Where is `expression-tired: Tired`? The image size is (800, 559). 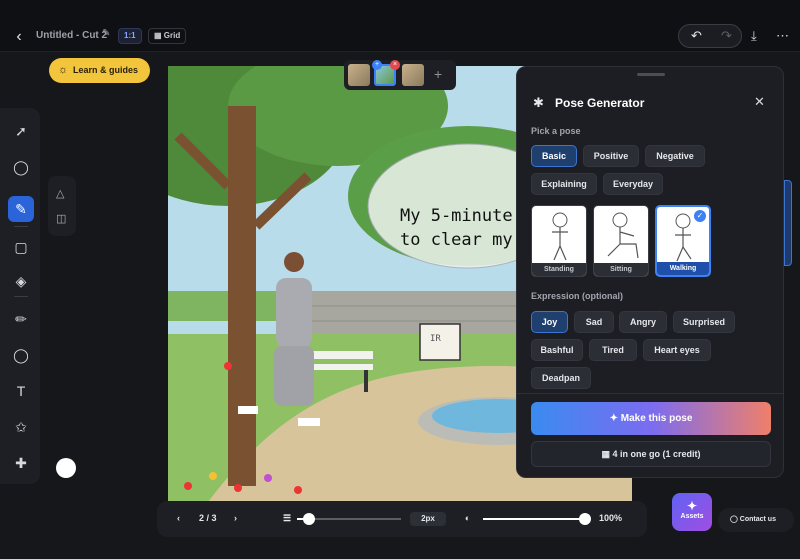 expression-tired: Tired is located at coordinates (613, 350).